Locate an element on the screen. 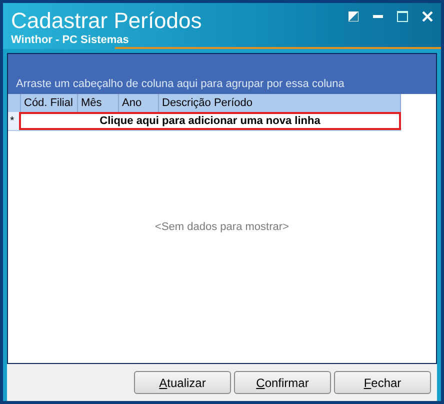  action-button: Fechar is located at coordinates (382, 382).